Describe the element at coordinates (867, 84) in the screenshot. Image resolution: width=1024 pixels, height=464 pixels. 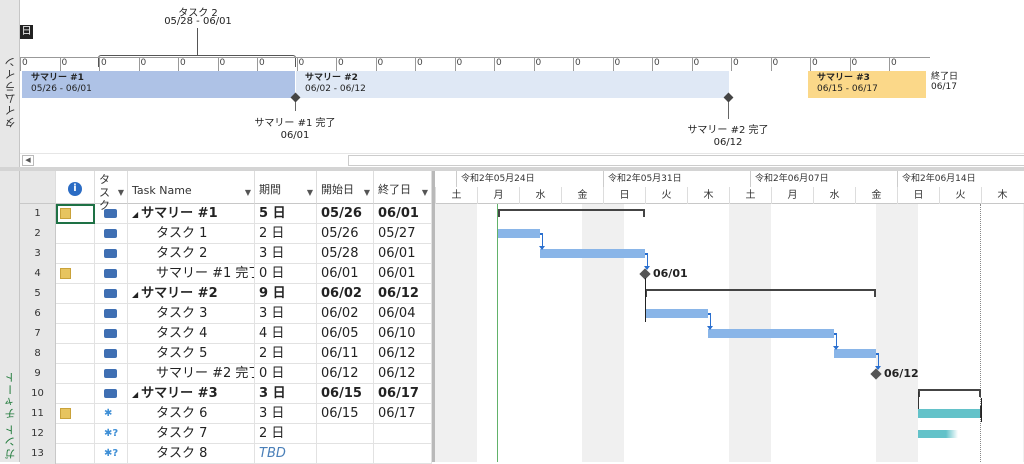
I see `timeline-bar-summary-3: サマリー #3 06/15 - 06/17` at that location.